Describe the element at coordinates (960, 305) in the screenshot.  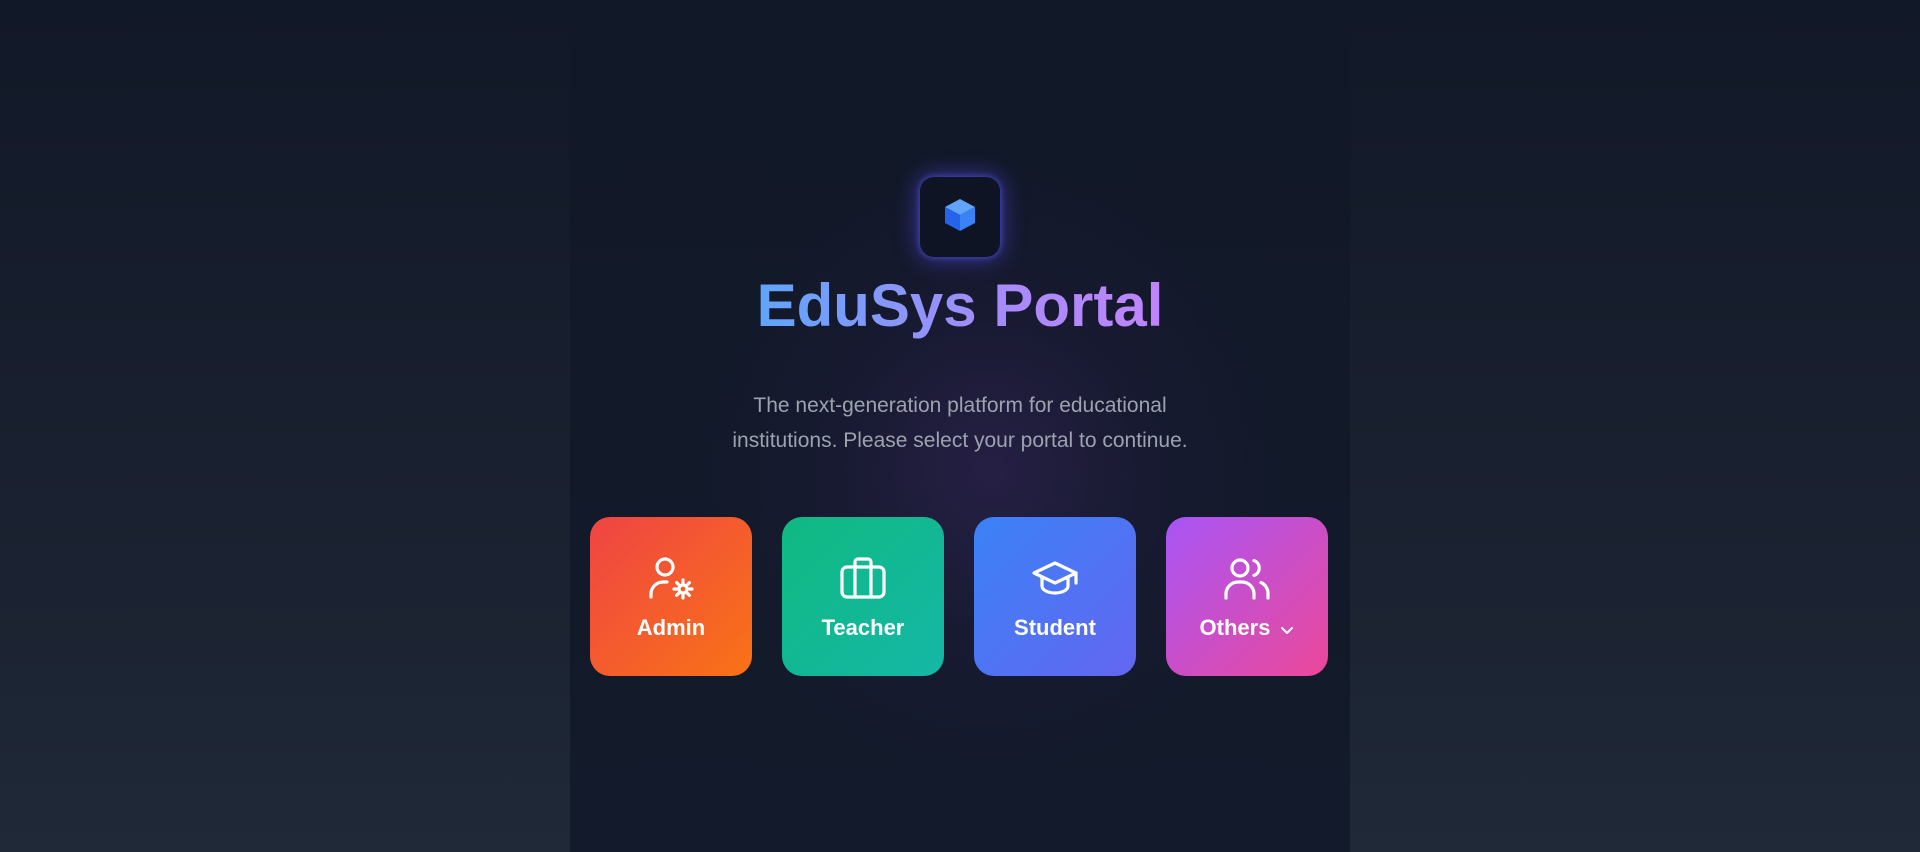
I see `page-title: EduSys Portal` at that location.